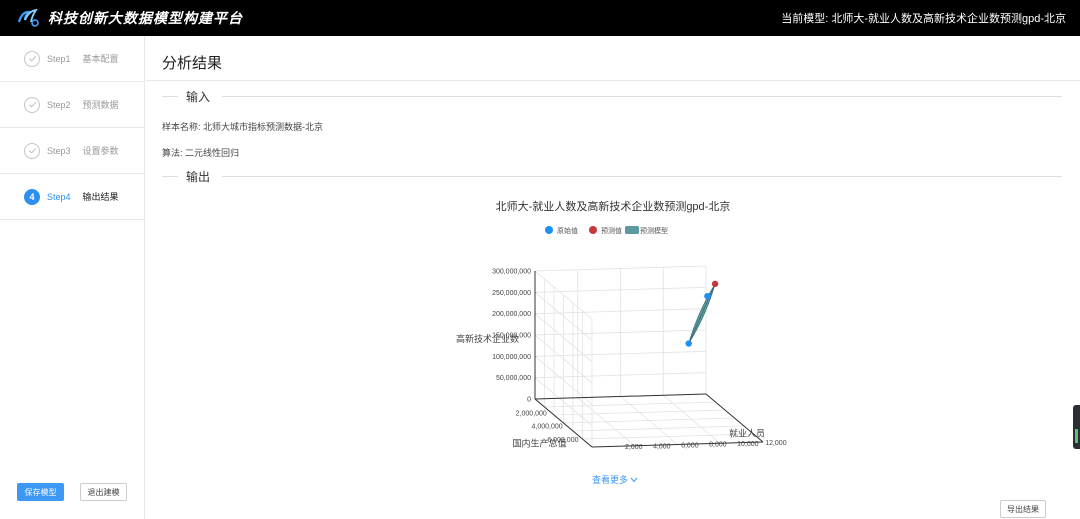  I want to click on input-section-header: 输入, so click(612, 96).